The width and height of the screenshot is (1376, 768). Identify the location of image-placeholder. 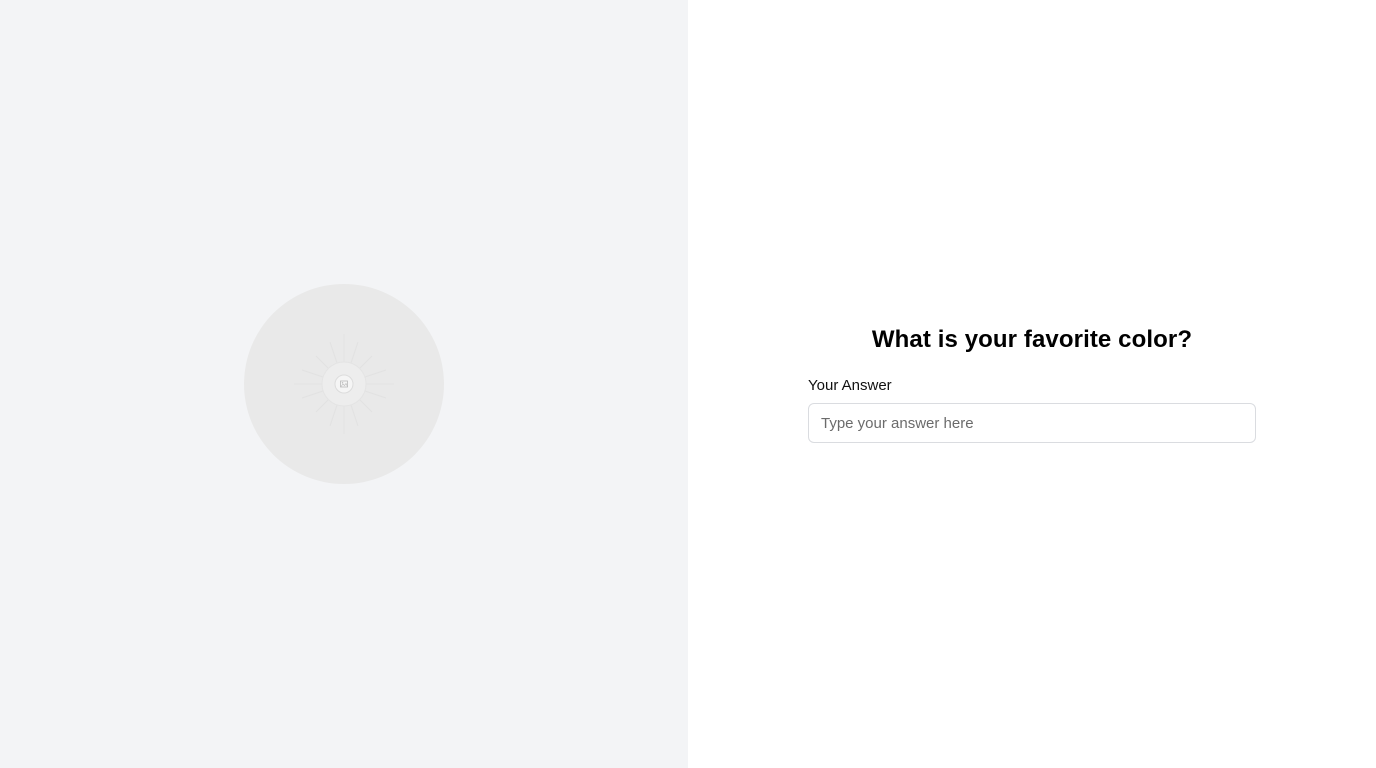
(344, 384).